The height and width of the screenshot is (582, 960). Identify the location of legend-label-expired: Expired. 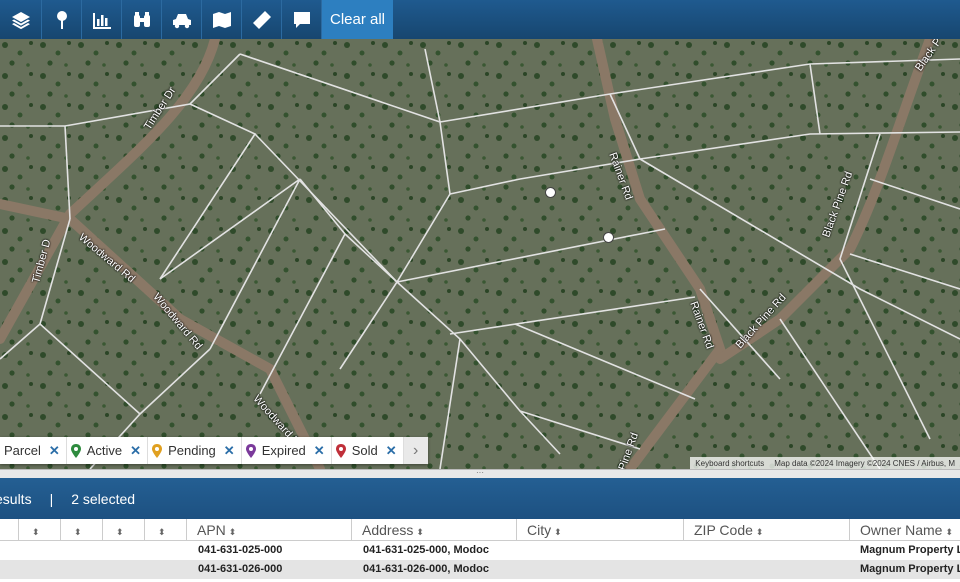
(283, 450).